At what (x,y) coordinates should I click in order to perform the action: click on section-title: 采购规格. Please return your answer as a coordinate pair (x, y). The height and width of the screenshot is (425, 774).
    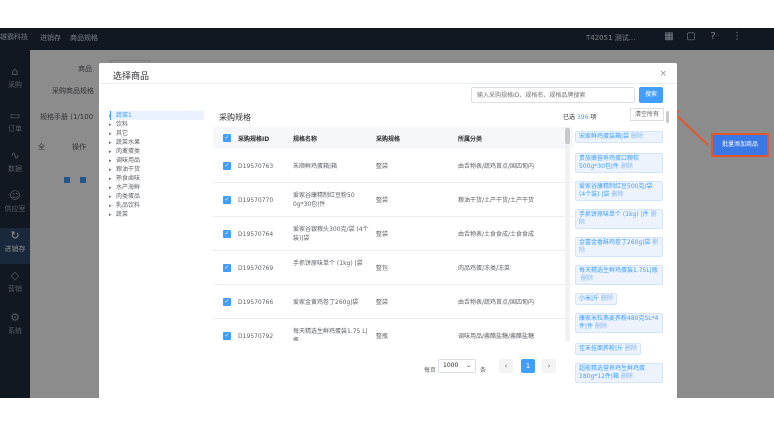
    Looking at the image, I should click on (235, 117).